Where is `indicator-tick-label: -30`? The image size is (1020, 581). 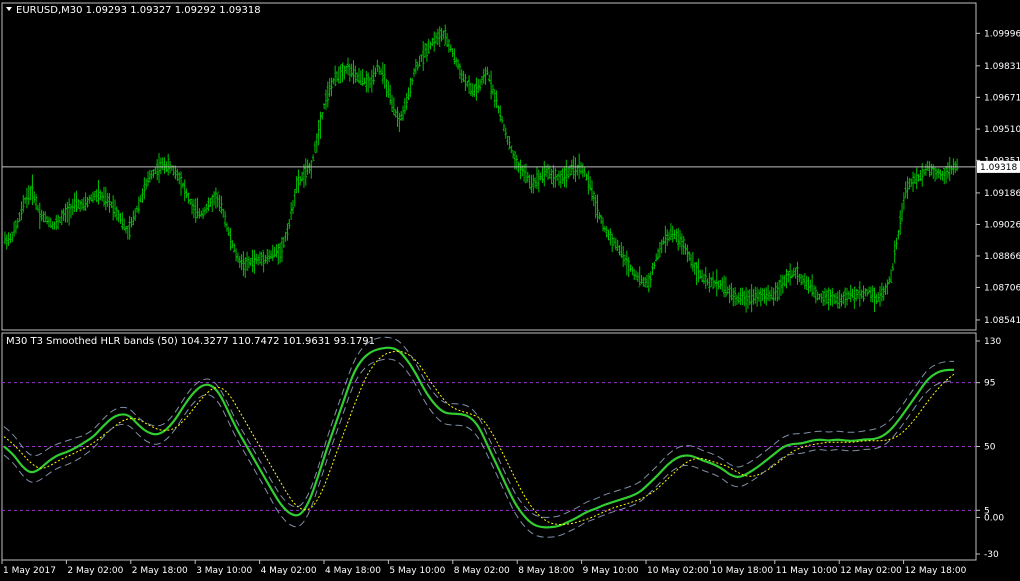
indicator-tick-label: -30 is located at coordinates (991, 555).